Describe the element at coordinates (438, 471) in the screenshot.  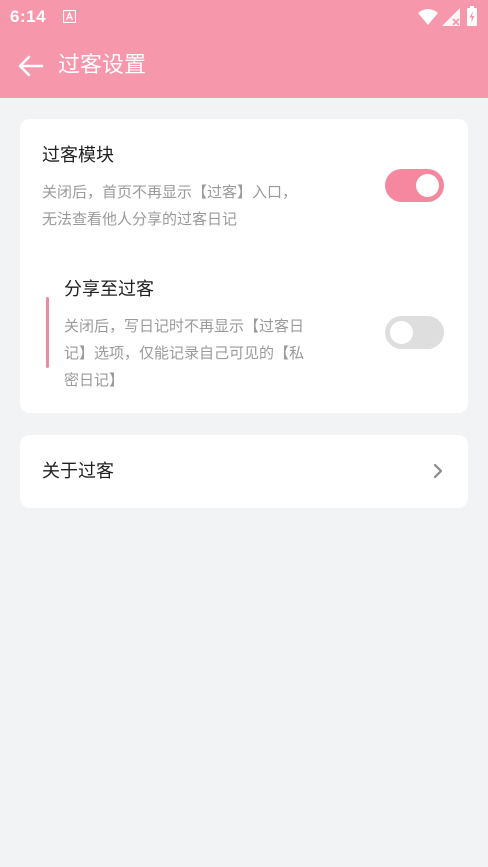
I see `chevron-right-icon` at that location.